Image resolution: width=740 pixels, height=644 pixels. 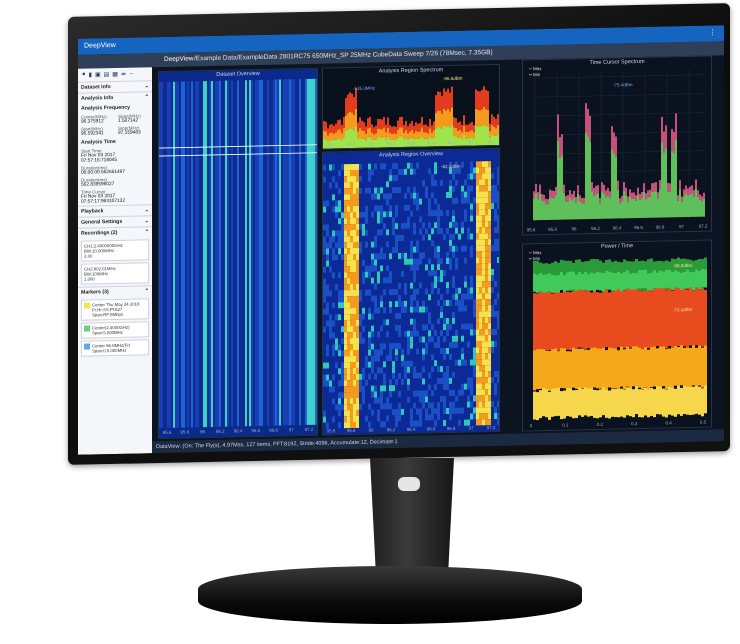 I want to click on window-title: DeepView, so click(x=100, y=45).